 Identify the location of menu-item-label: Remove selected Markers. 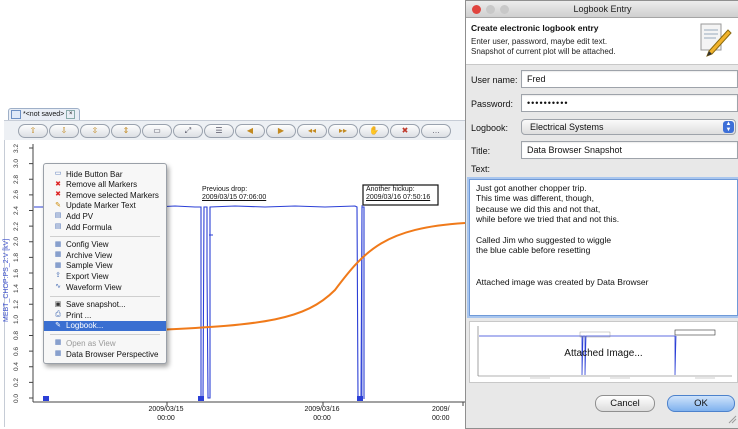
(112, 195).